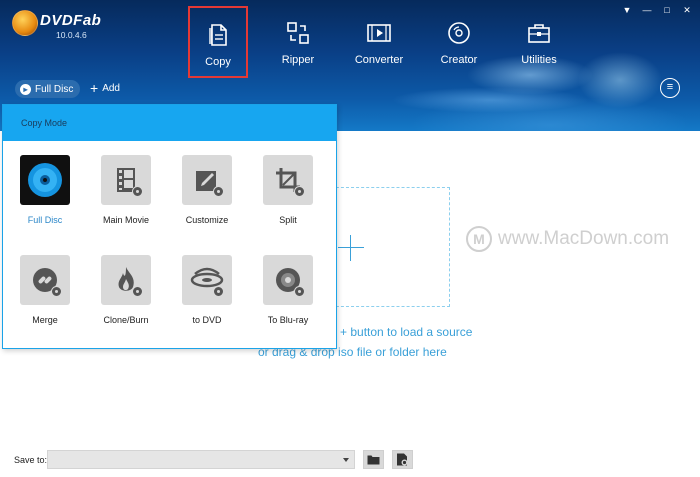  I want to click on mode-pill-label: Full Disc, so click(54, 89).